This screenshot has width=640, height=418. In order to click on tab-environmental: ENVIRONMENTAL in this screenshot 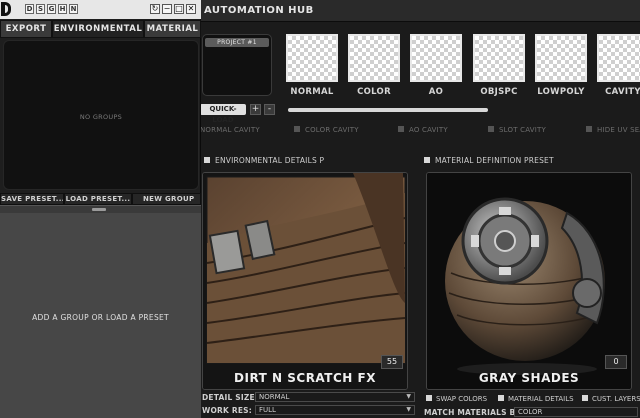, I will do `click(98, 29)`.